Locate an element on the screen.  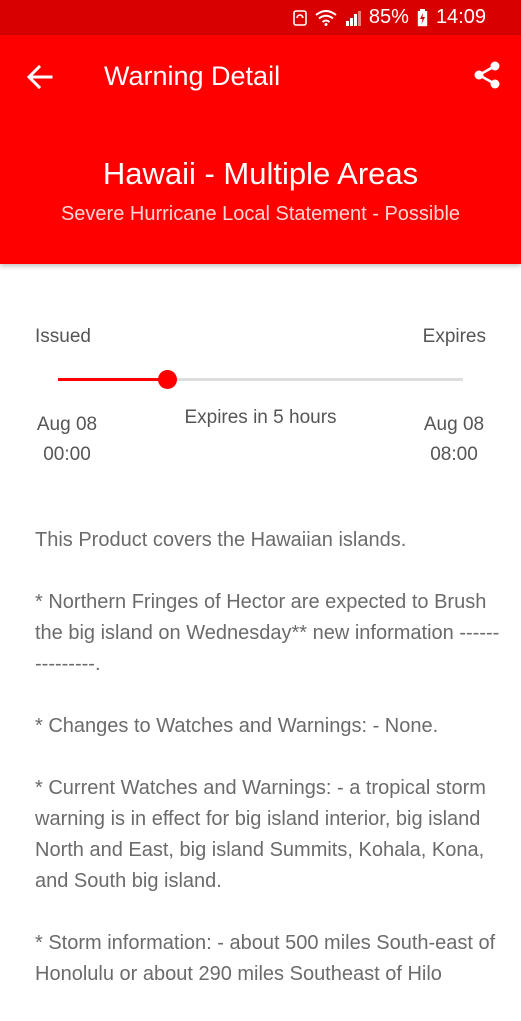
share-button is located at coordinates (487, 75).